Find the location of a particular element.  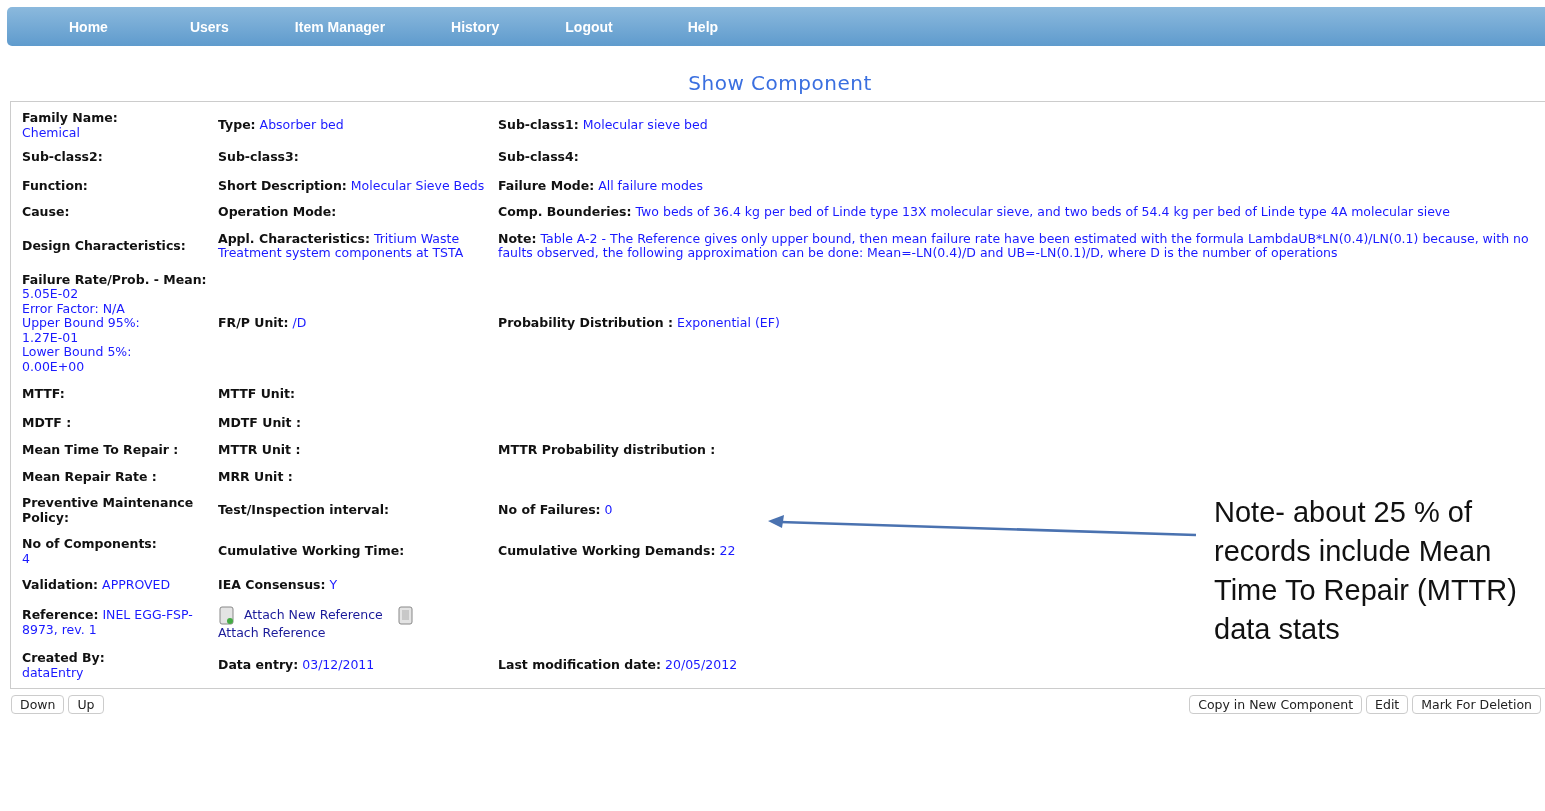

field-text: MDTF Unit : is located at coordinates (259, 422).